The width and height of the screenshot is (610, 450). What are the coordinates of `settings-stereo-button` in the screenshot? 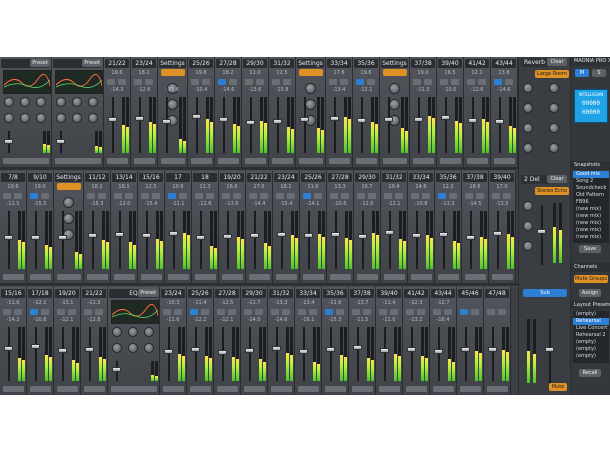 It's located at (395, 72).